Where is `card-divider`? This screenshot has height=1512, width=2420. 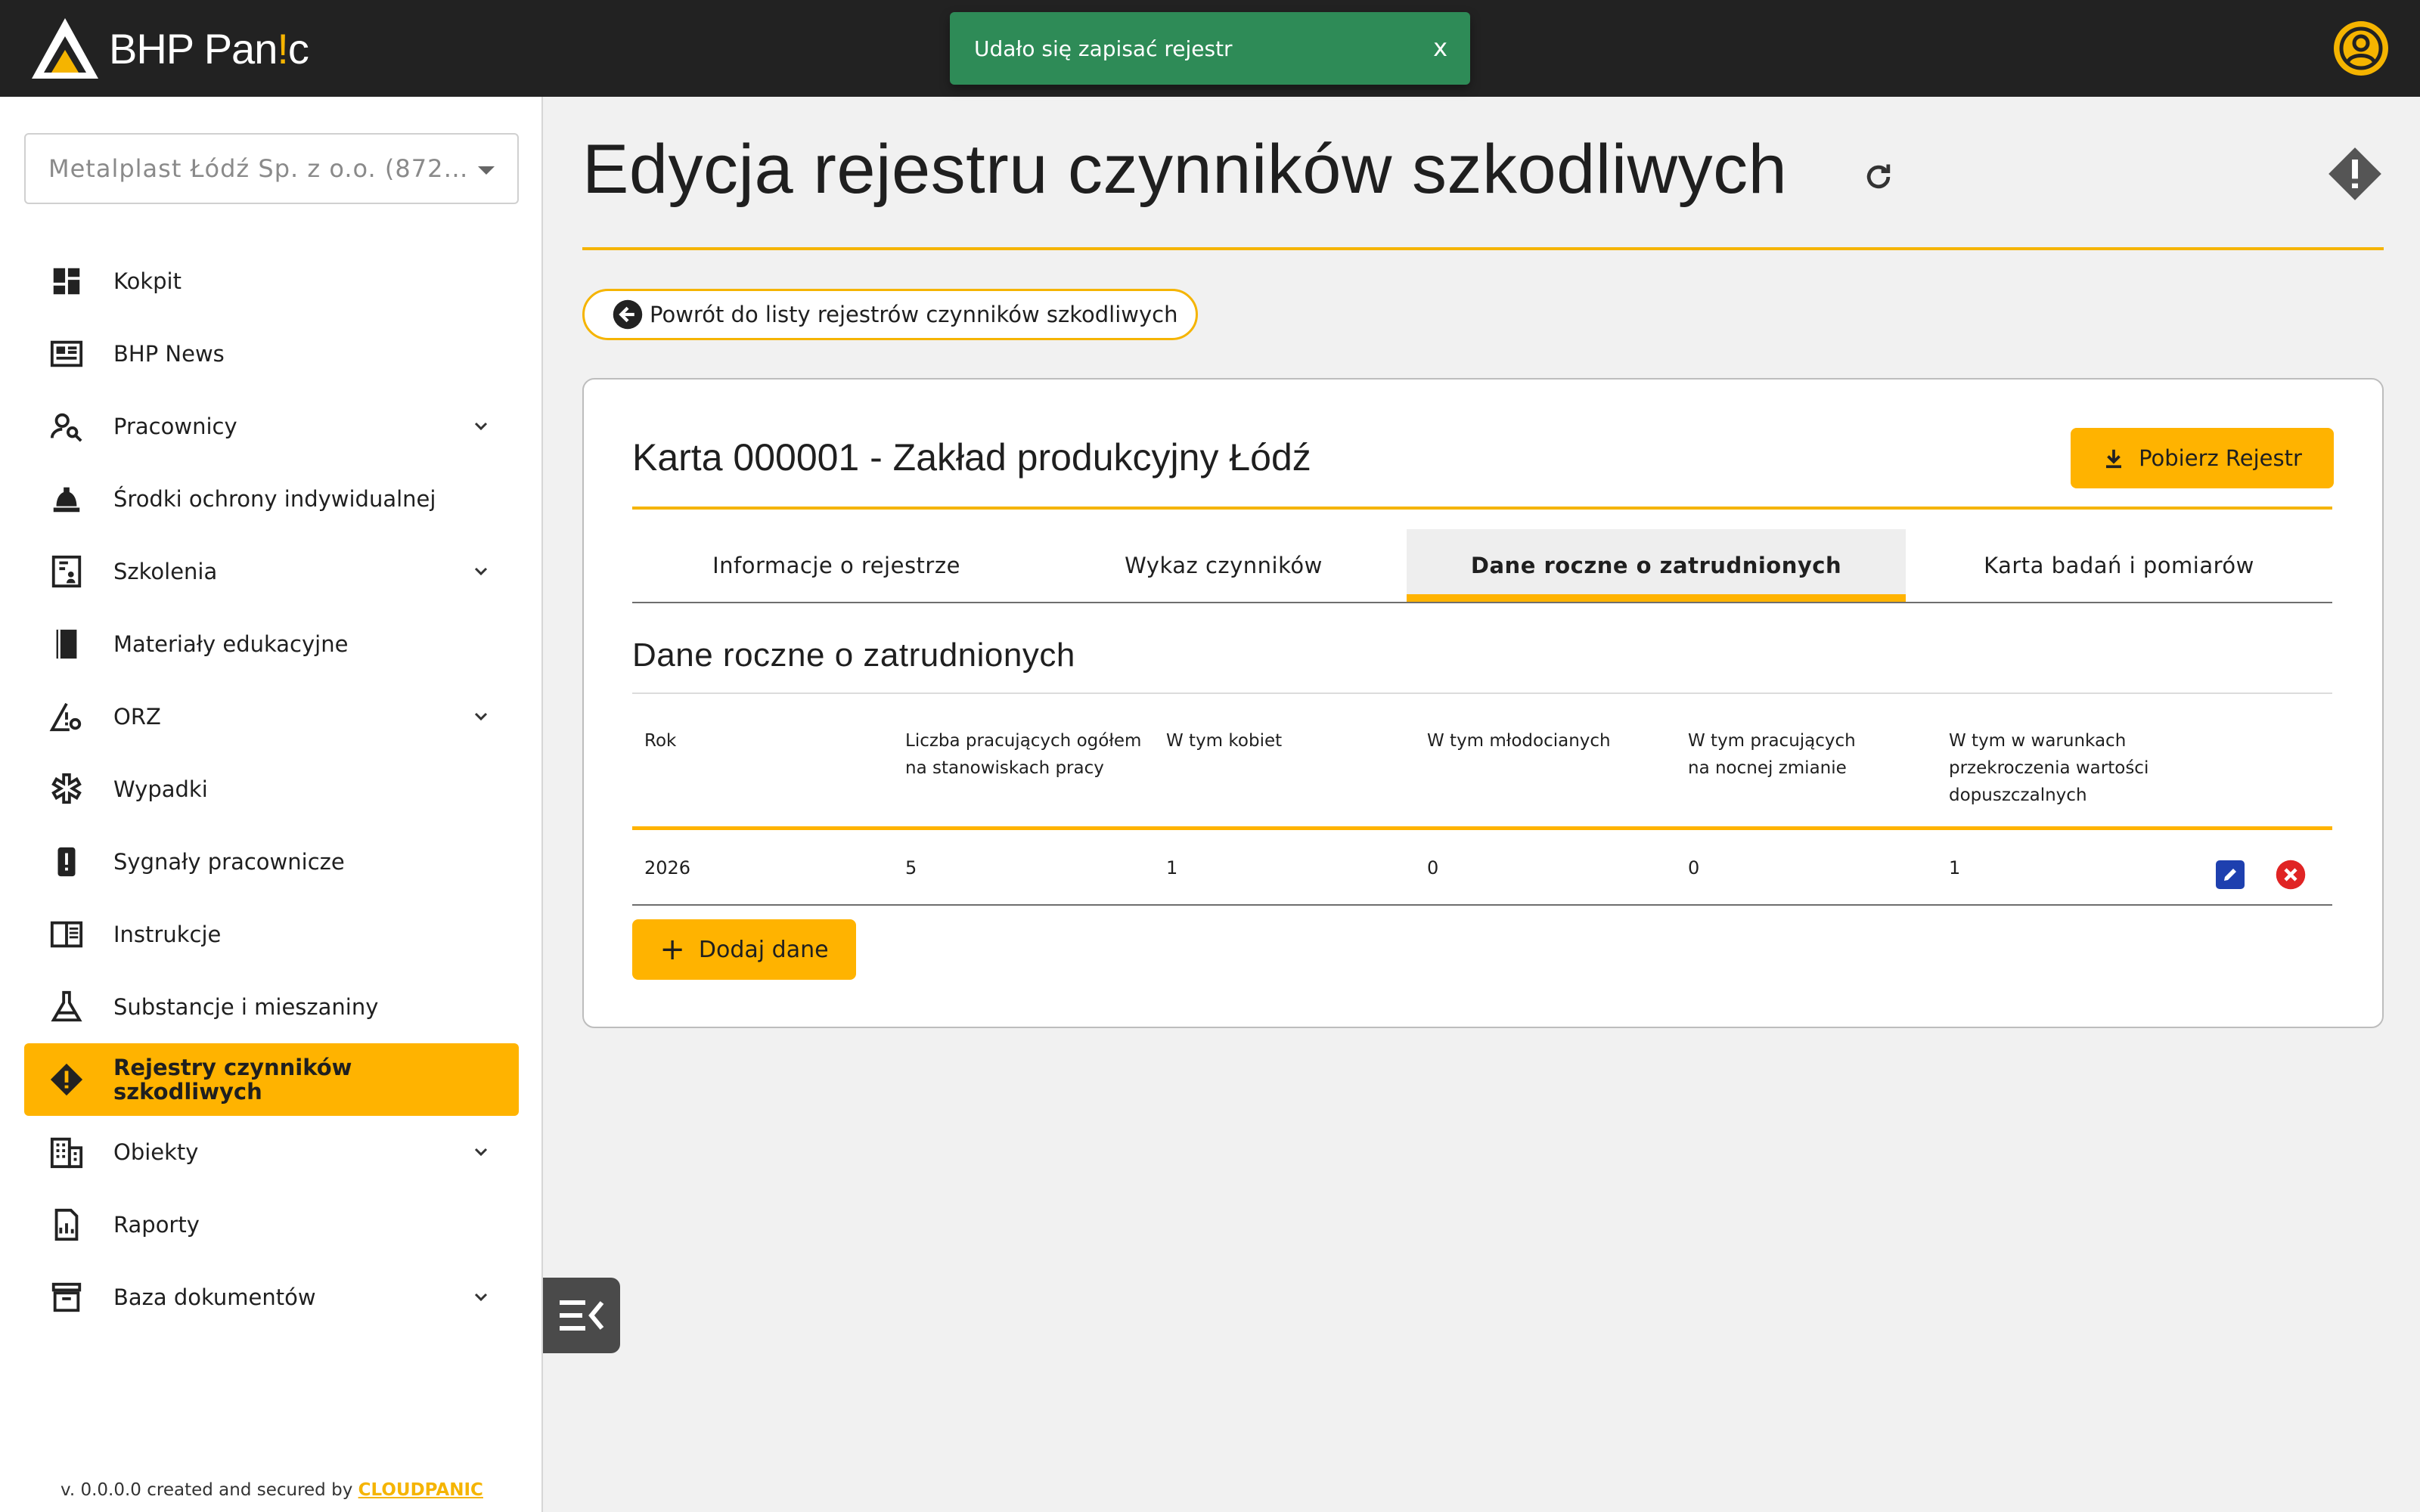
card-divider is located at coordinates (1482, 508).